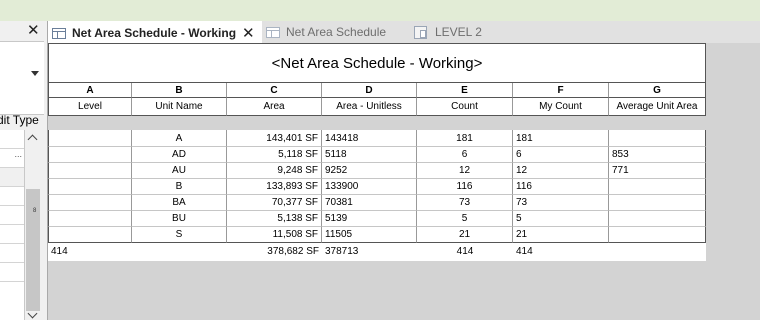 The height and width of the screenshot is (320, 760). I want to click on column-letter-area: C, so click(274, 90).